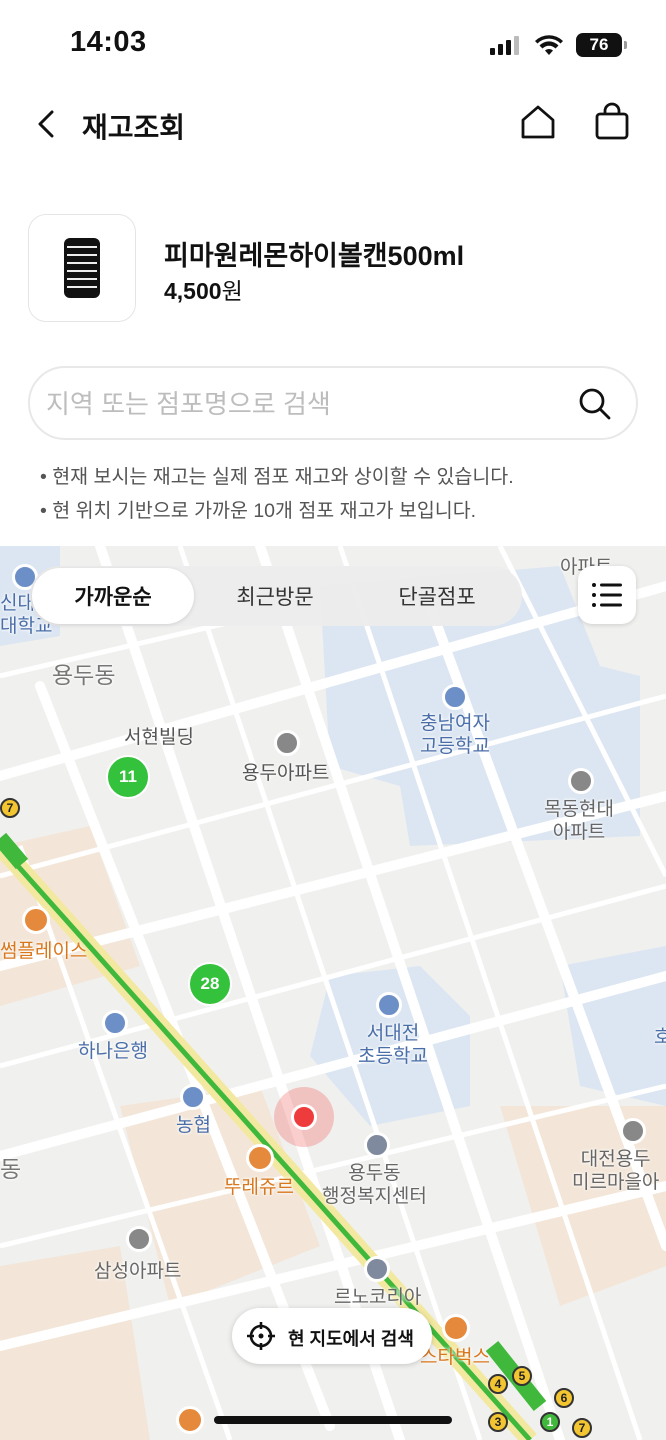  I want to click on sort-tabs: 가까운순 최근방문 단골점포, so click(276, 596).